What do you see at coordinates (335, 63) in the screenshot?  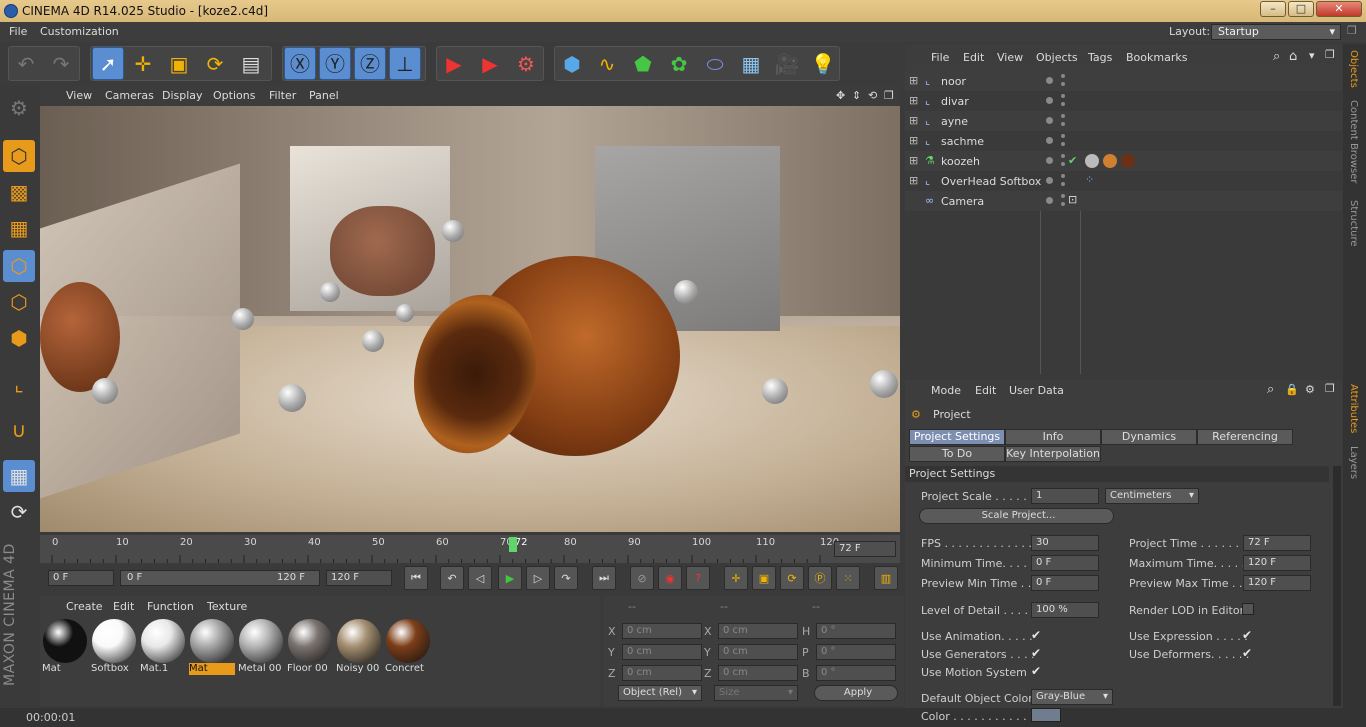 I see `y-axis-icon: Ⓨ` at bounding box center [335, 63].